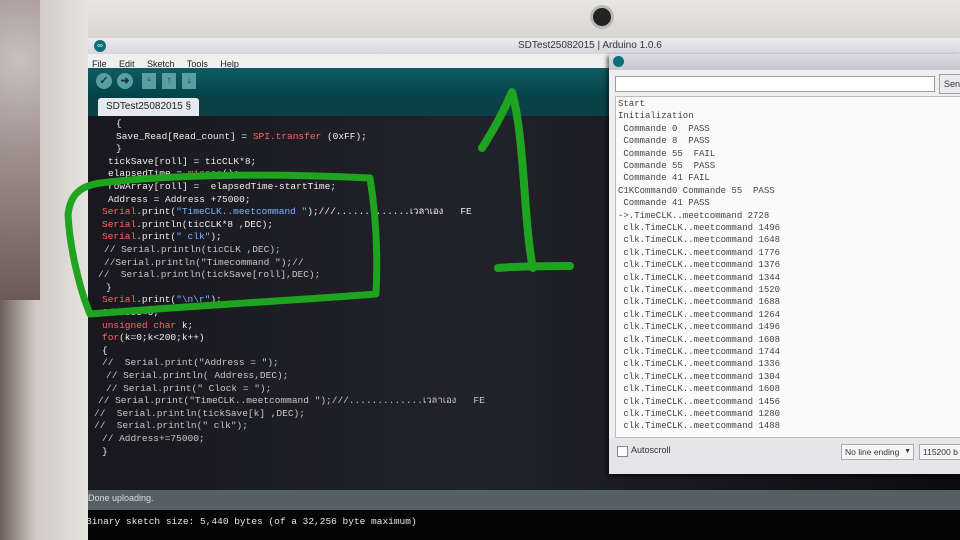 This screenshot has height=540, width=960. Describe the element at coordinates (526, 180) in the screenshot. I see `annotation-numeral-one` at that location.